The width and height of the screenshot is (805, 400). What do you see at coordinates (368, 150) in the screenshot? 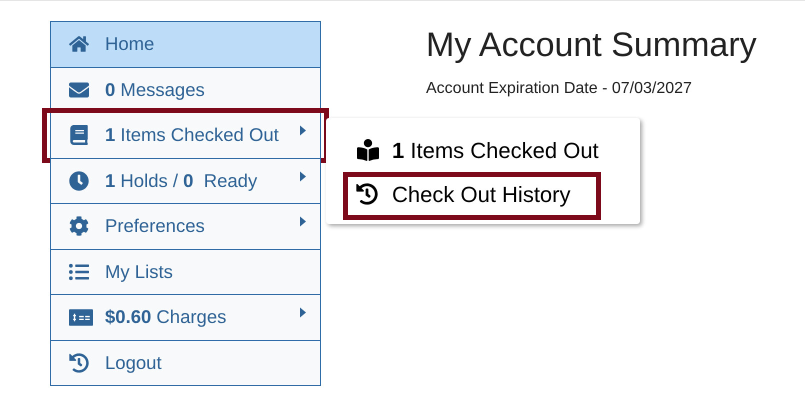
I see `reader-icon` at bounding box center [368, 150].